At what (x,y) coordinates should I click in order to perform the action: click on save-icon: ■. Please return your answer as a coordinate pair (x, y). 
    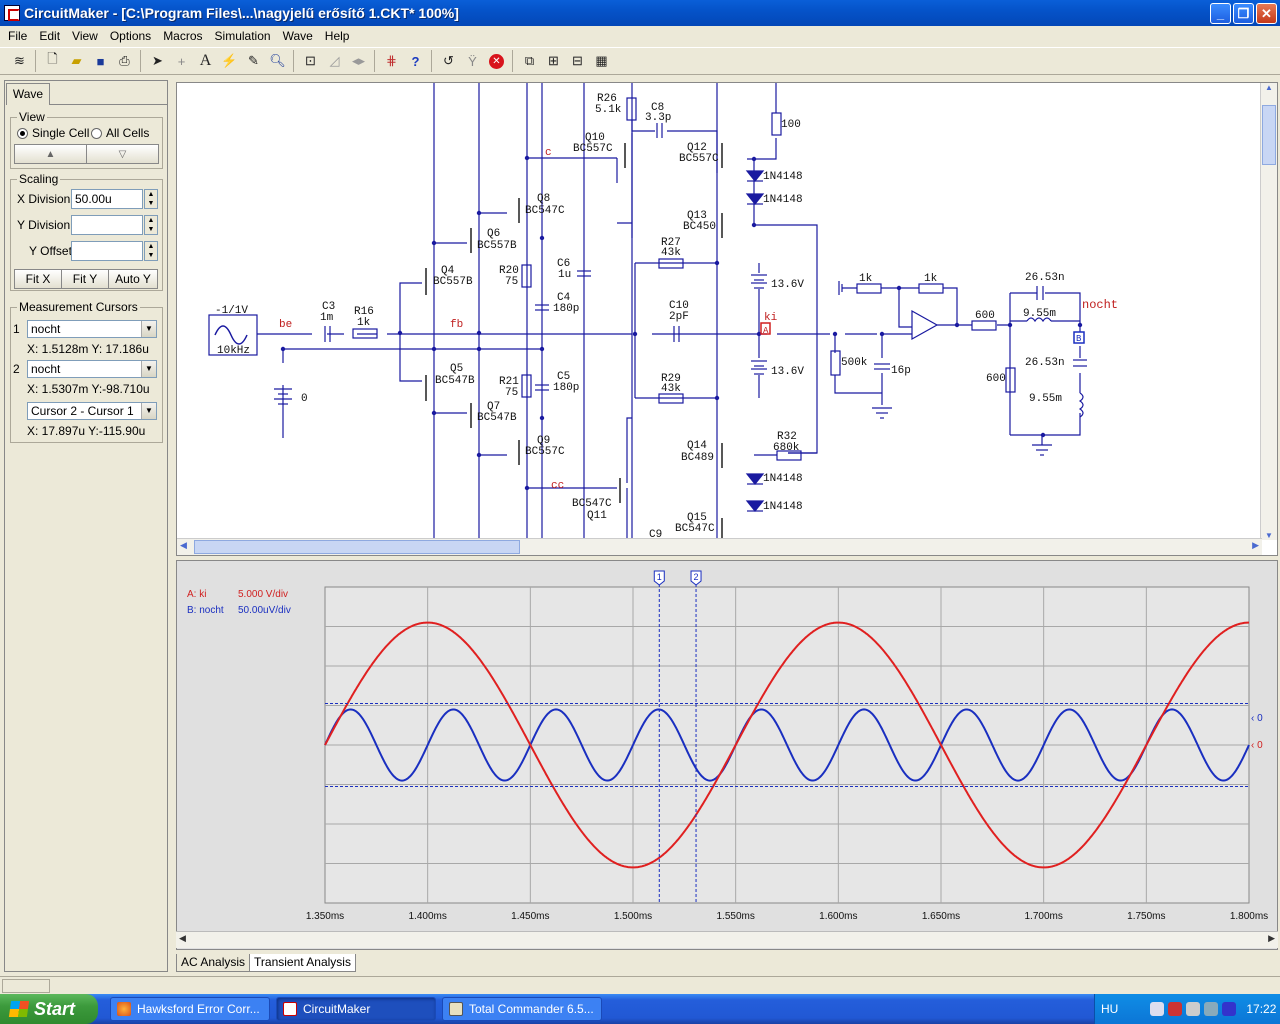
    Looking at the image, I should click on (100, 61).